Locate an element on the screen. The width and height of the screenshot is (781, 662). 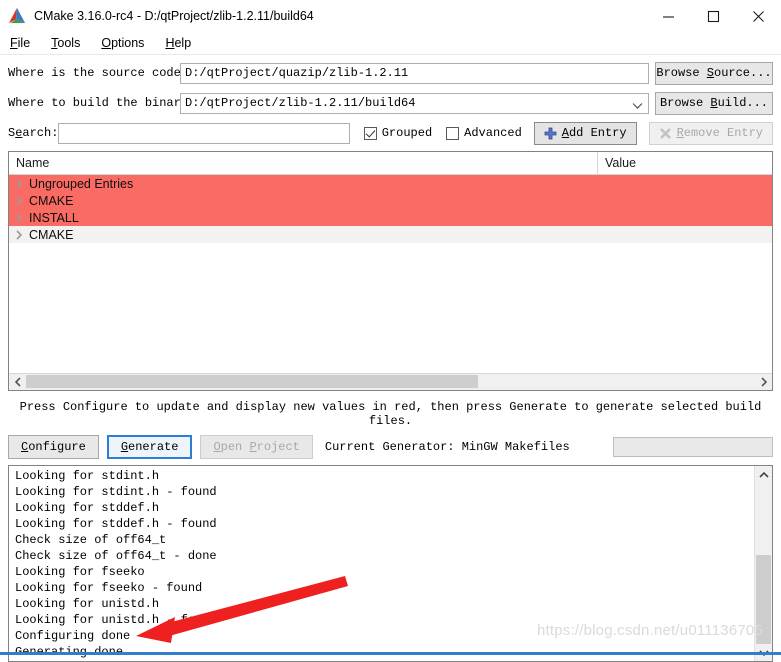
build-input: D:/qtProject/zlib-1.2.11/build64 is located at coordinates (414, 103).